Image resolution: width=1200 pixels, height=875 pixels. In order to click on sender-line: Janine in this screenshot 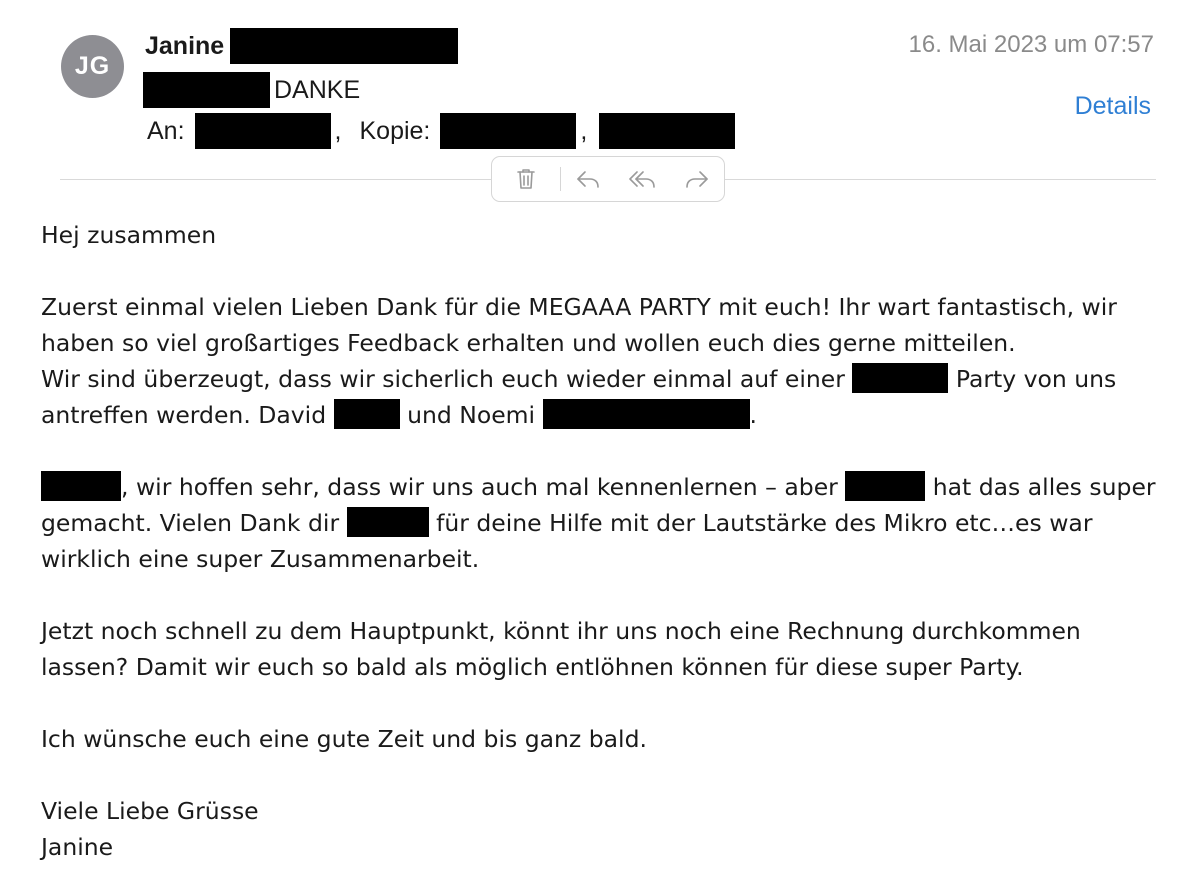, I will do `click(302, 46)`.